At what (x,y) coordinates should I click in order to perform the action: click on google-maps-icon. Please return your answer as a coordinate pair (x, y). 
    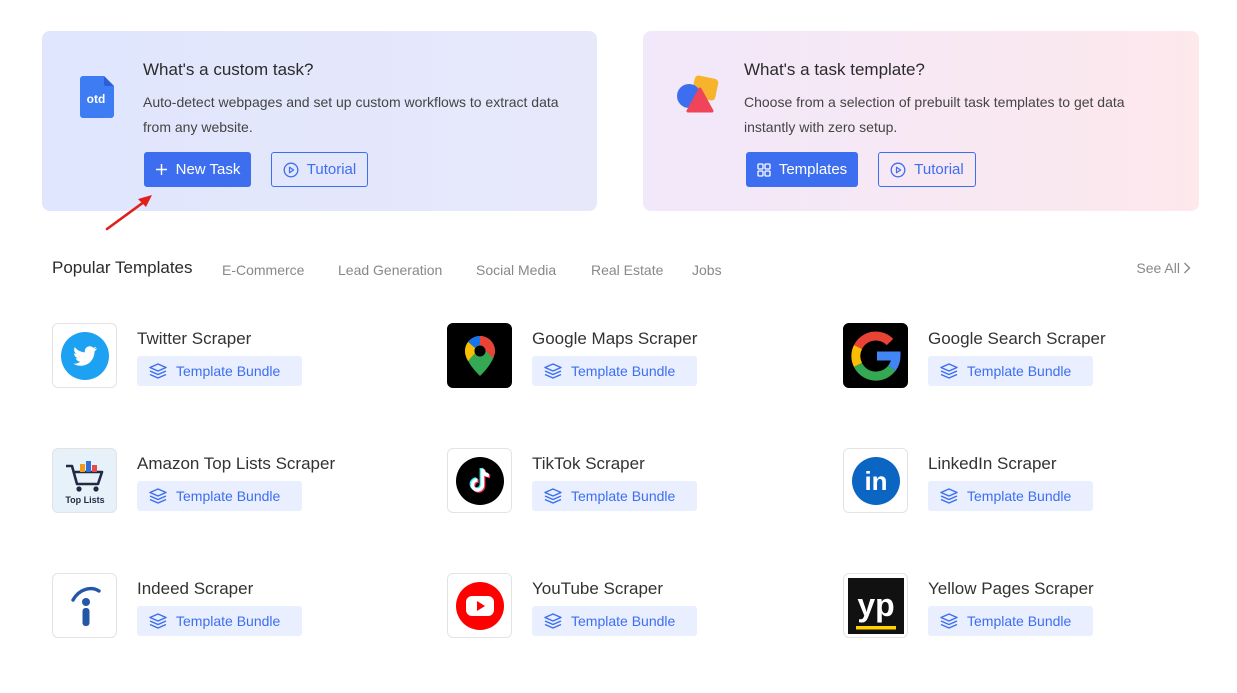
    Looking at the image, I should click on (479, 355).